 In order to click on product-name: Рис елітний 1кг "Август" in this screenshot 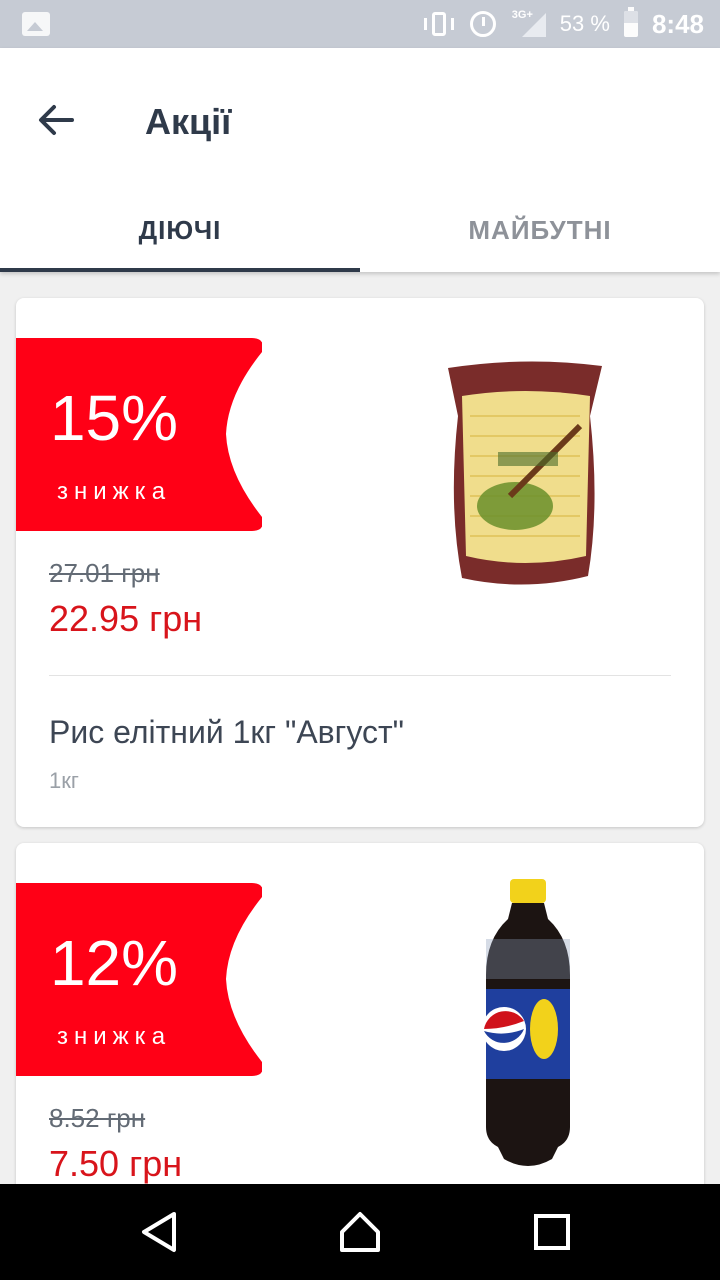, I will do `click(226, 732)`.